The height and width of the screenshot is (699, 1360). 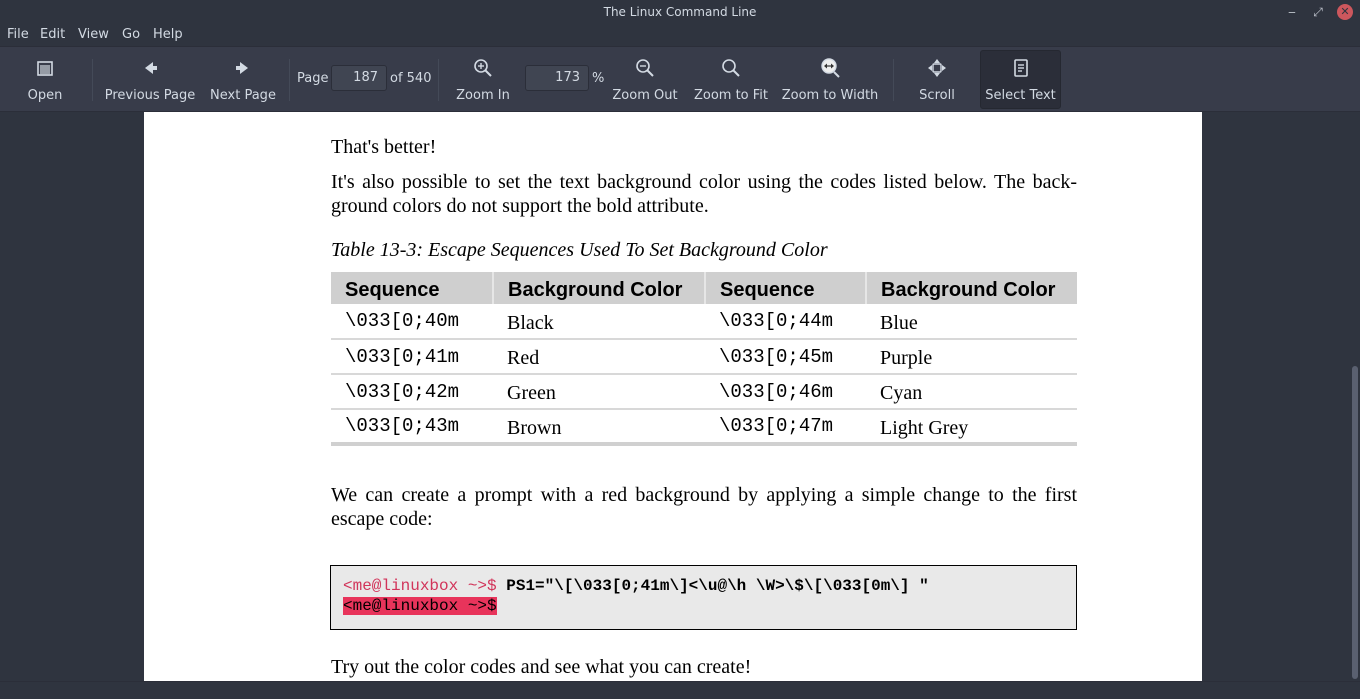 What do you see at coordinates (557, 78) in the screenshot?
I see `zoom-level-input: 173` at bounding box center [557, 78].